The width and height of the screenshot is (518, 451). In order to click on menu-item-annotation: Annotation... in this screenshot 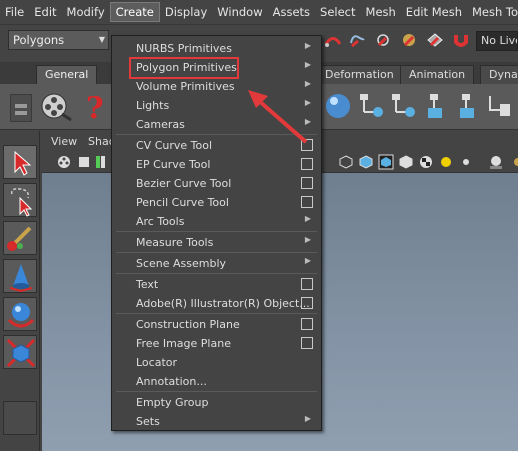, I will do `click(216, 381)`.